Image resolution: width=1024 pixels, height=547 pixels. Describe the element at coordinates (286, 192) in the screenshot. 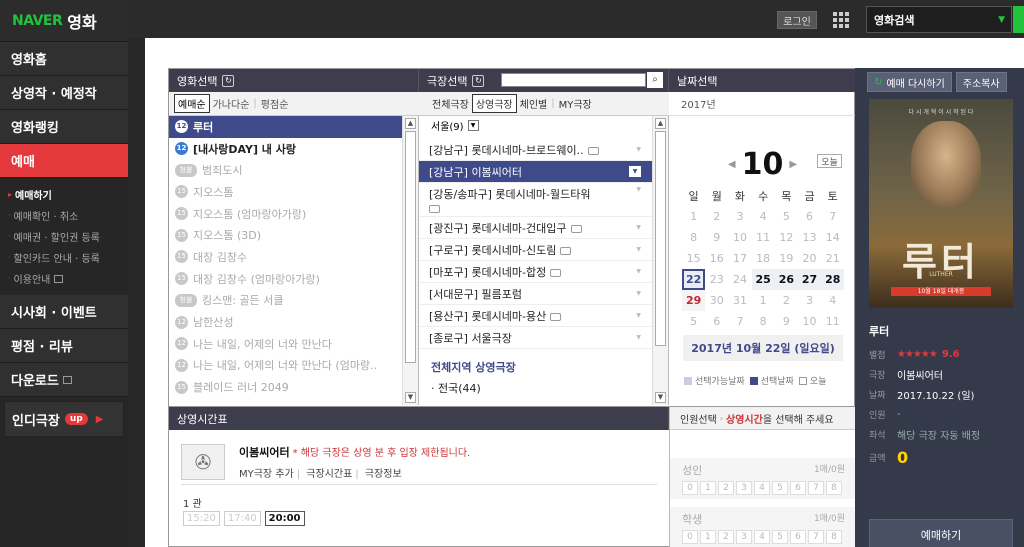

I see `movie-item: 15 지오스톰` at that location.